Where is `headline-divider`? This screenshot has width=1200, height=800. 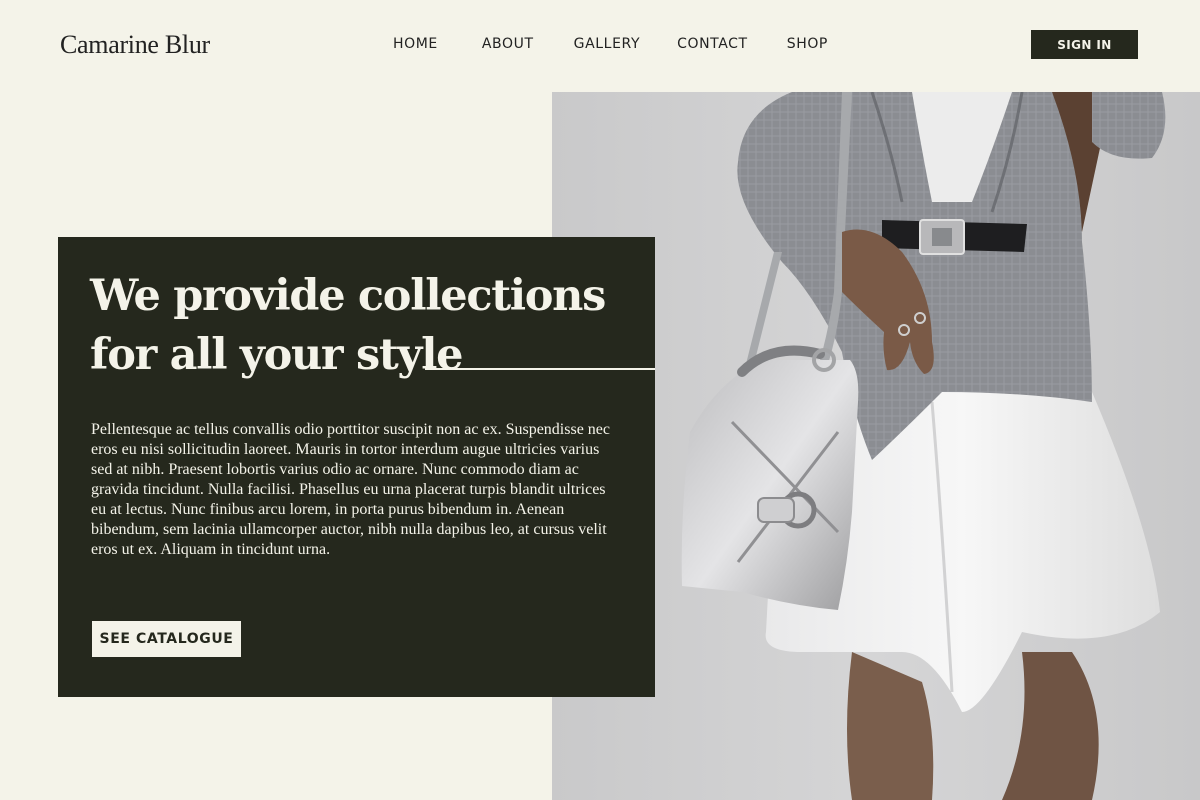 headline-divider is located at coordinates (540, 369).